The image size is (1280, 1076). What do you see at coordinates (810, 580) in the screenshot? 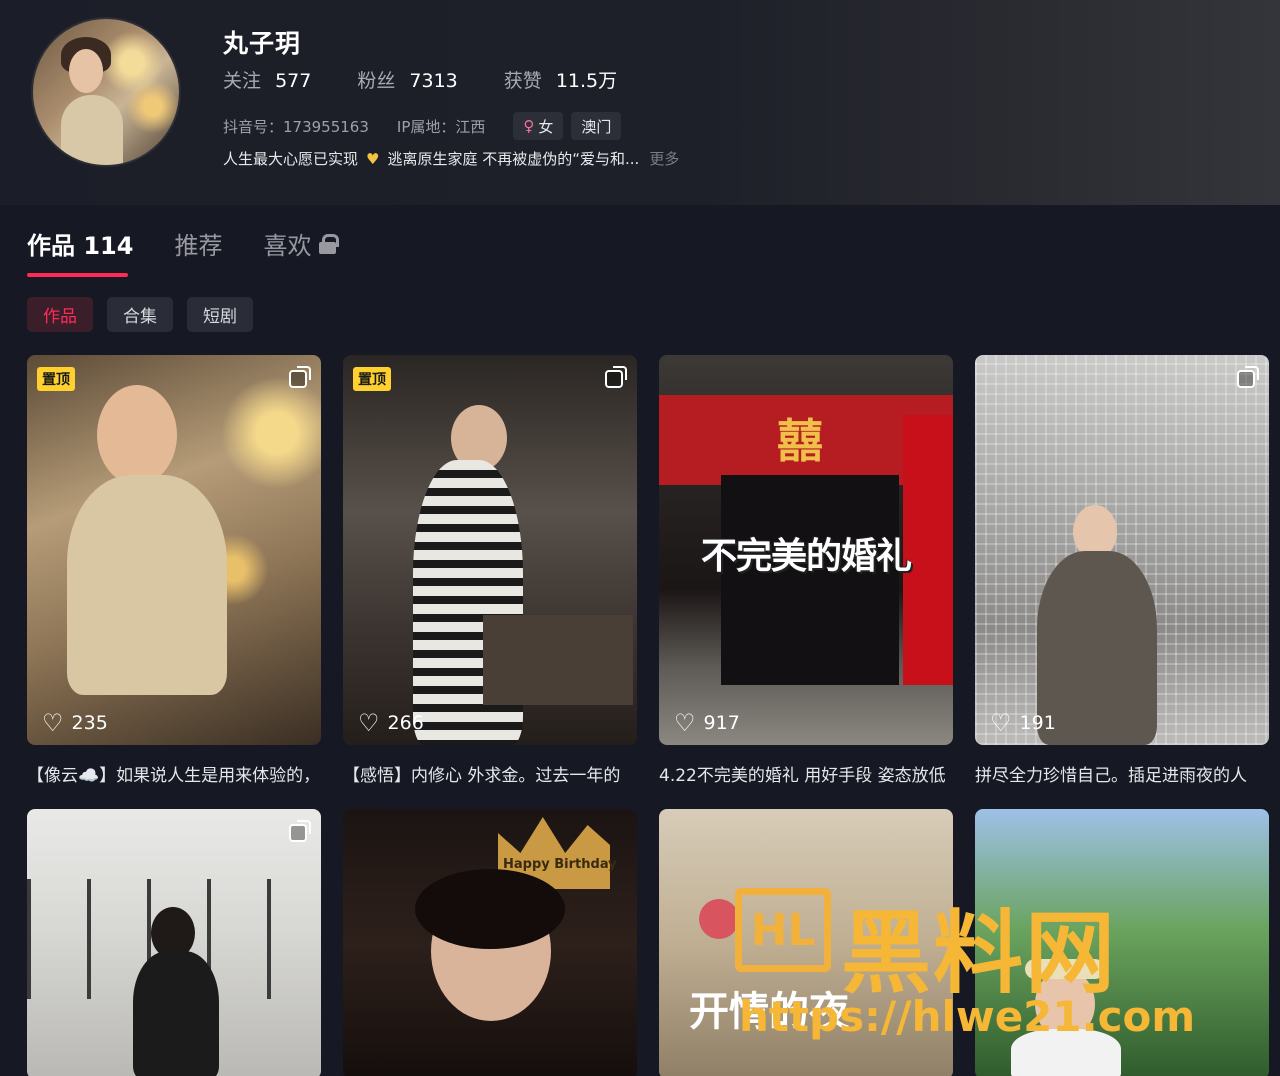
I see `thumb-door` at bounding box center [810, 580].